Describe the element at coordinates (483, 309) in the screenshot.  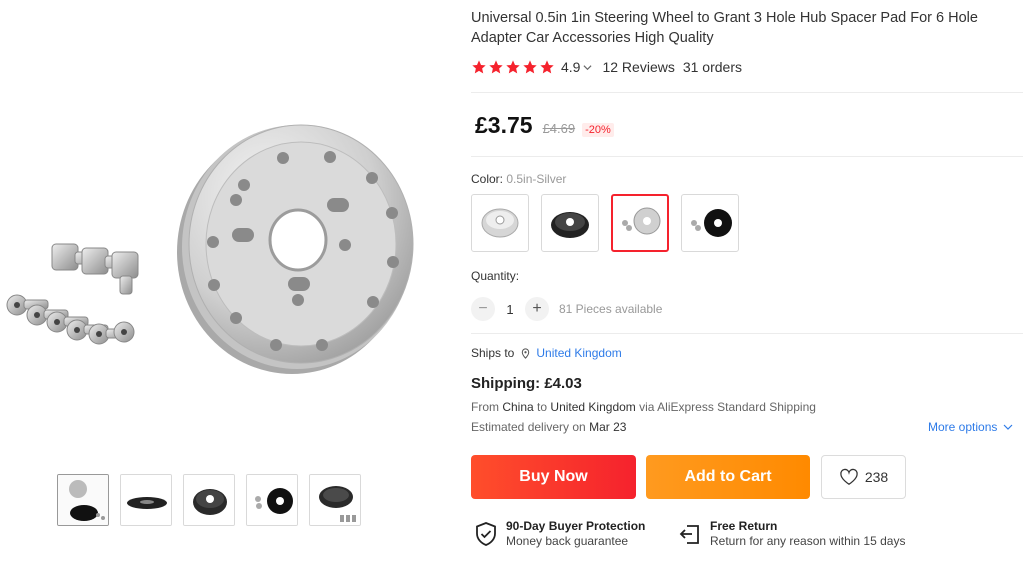
I see `quantity-decrease-button: −` at that location.